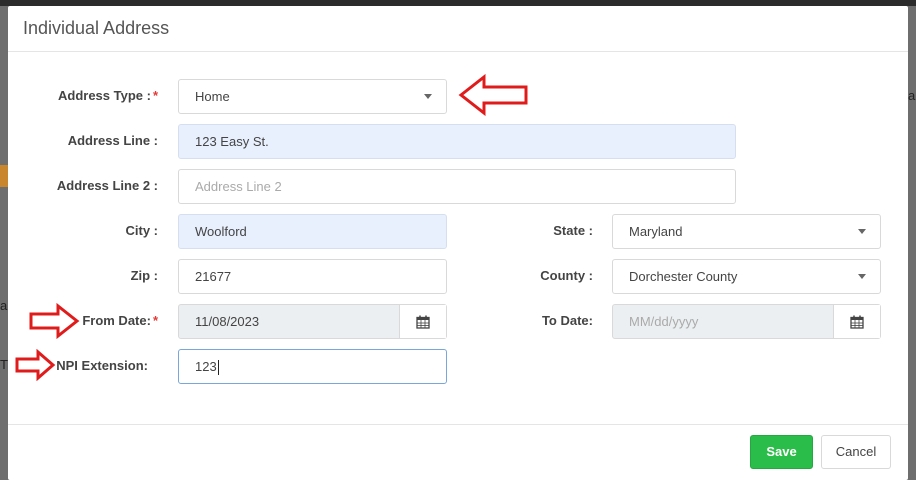  What do you see at coordinates (238, 186) in the screenshot?
I see `address-line2-placeholder: Address Line 2` at bounding box center [238, 186].